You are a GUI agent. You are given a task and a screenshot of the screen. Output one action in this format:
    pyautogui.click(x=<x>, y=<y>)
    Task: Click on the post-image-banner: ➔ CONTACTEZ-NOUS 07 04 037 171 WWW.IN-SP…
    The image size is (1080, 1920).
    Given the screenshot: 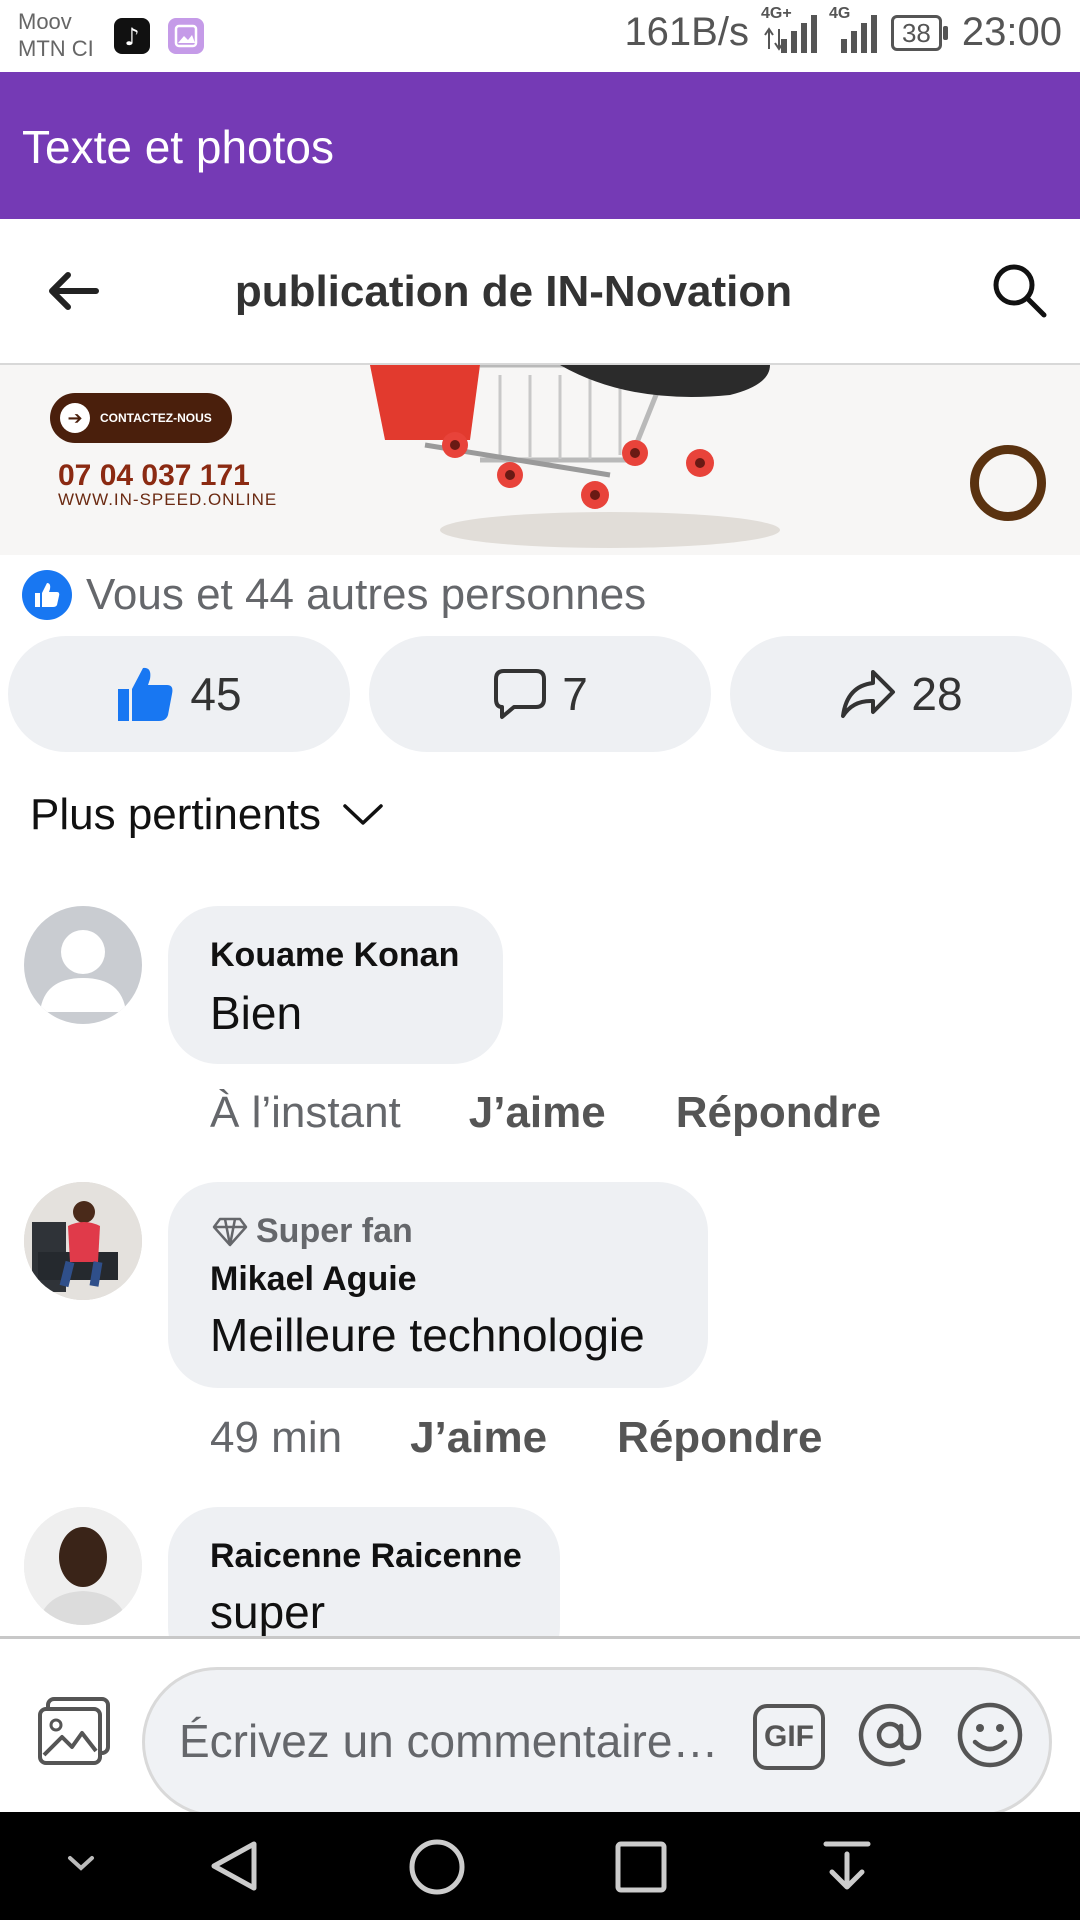 What is the action you would take?
    pyautogui.click(x=540, y=460)
    